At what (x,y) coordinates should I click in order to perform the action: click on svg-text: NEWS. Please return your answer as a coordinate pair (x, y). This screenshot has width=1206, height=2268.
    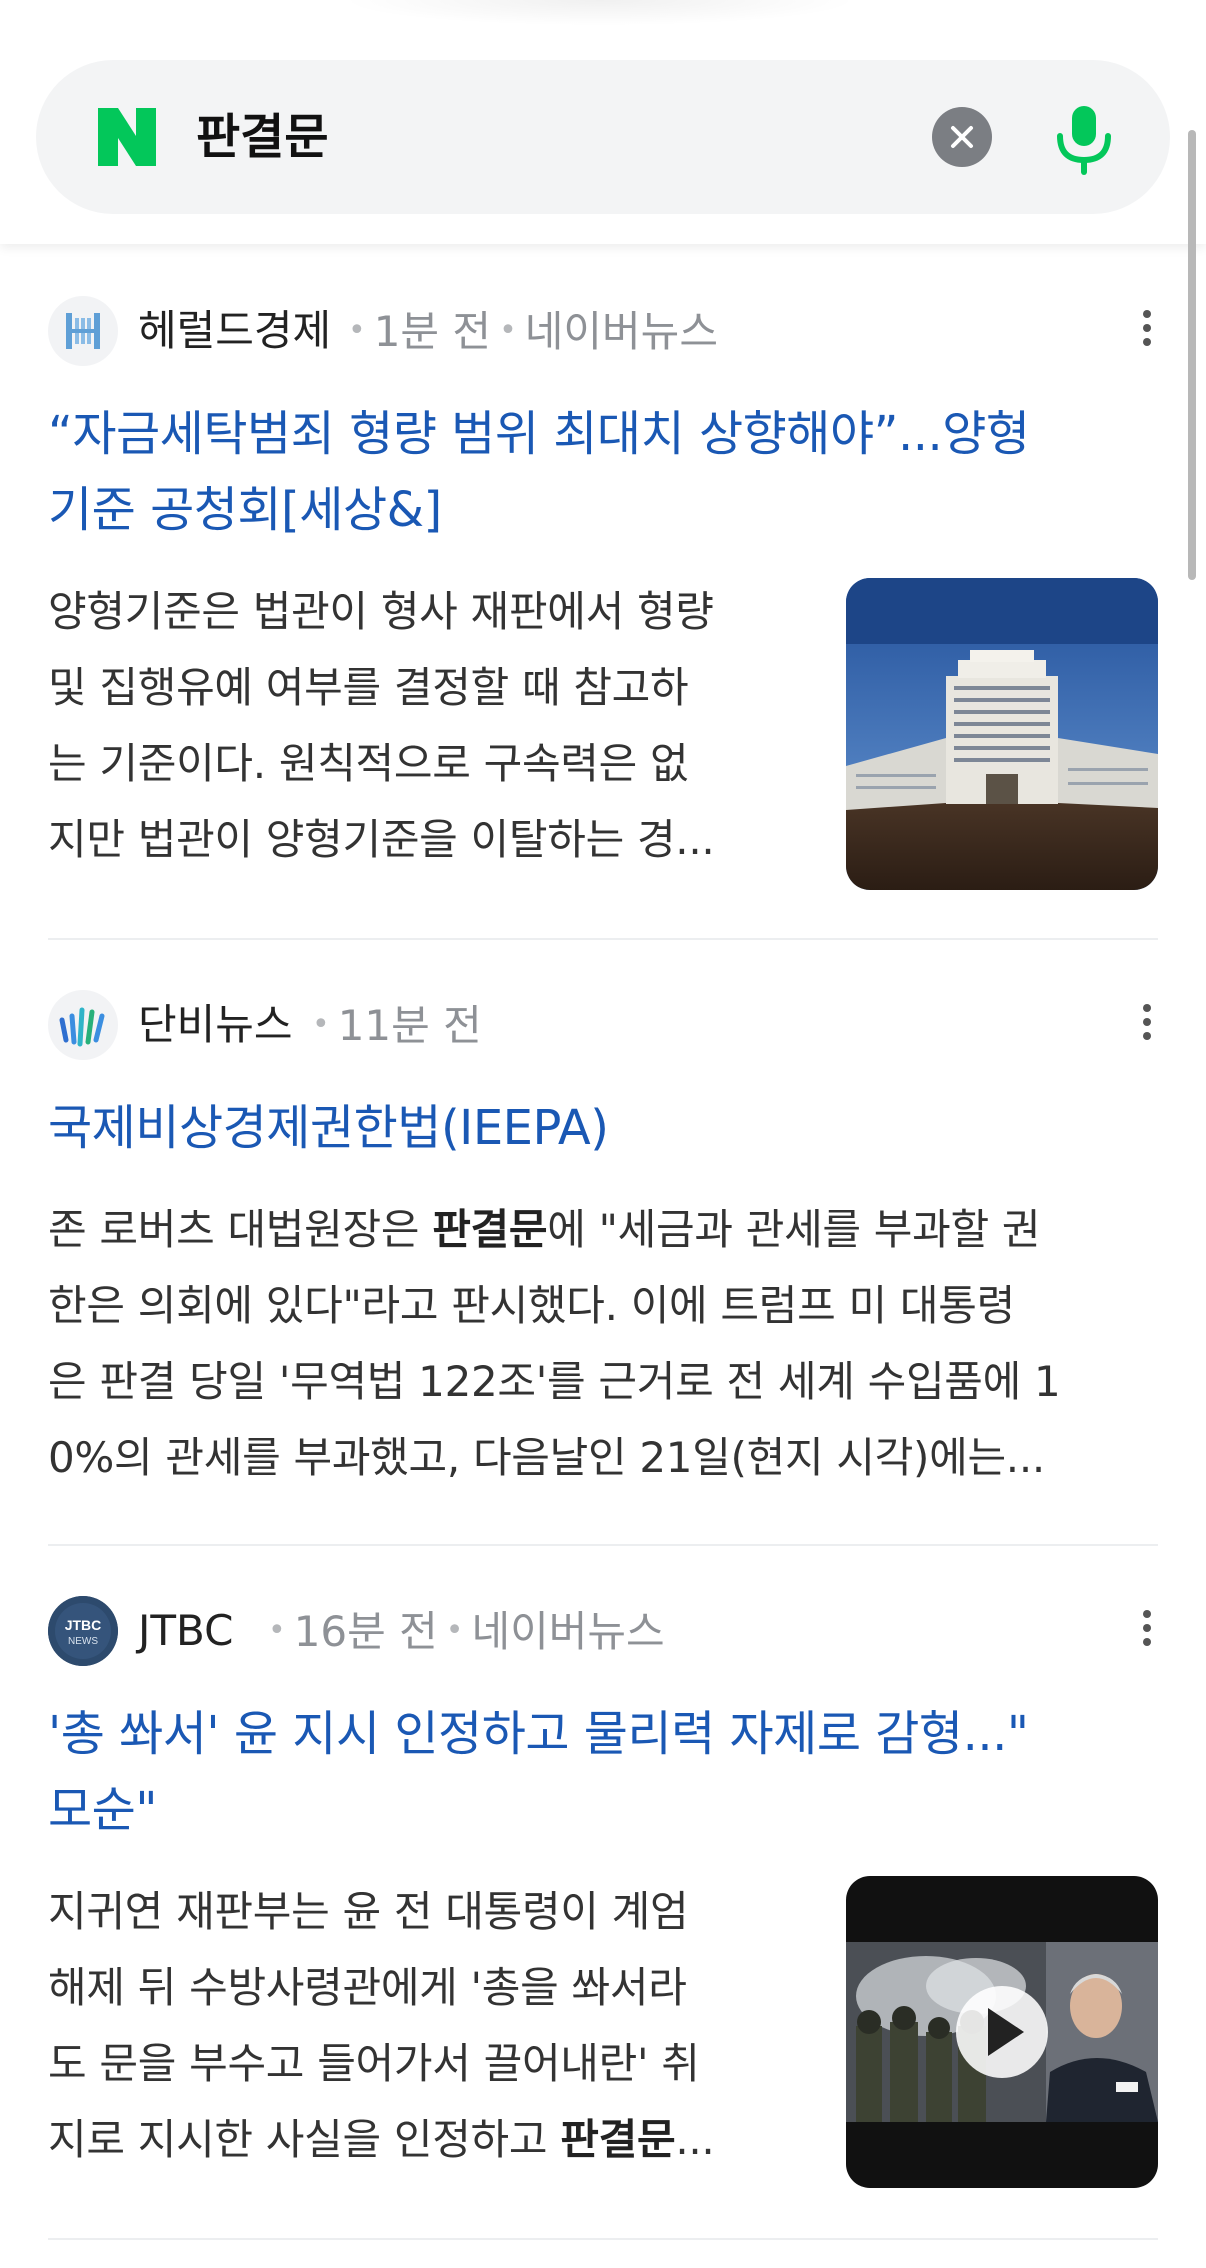
    Looking at the image, I should click on (83, 1641).